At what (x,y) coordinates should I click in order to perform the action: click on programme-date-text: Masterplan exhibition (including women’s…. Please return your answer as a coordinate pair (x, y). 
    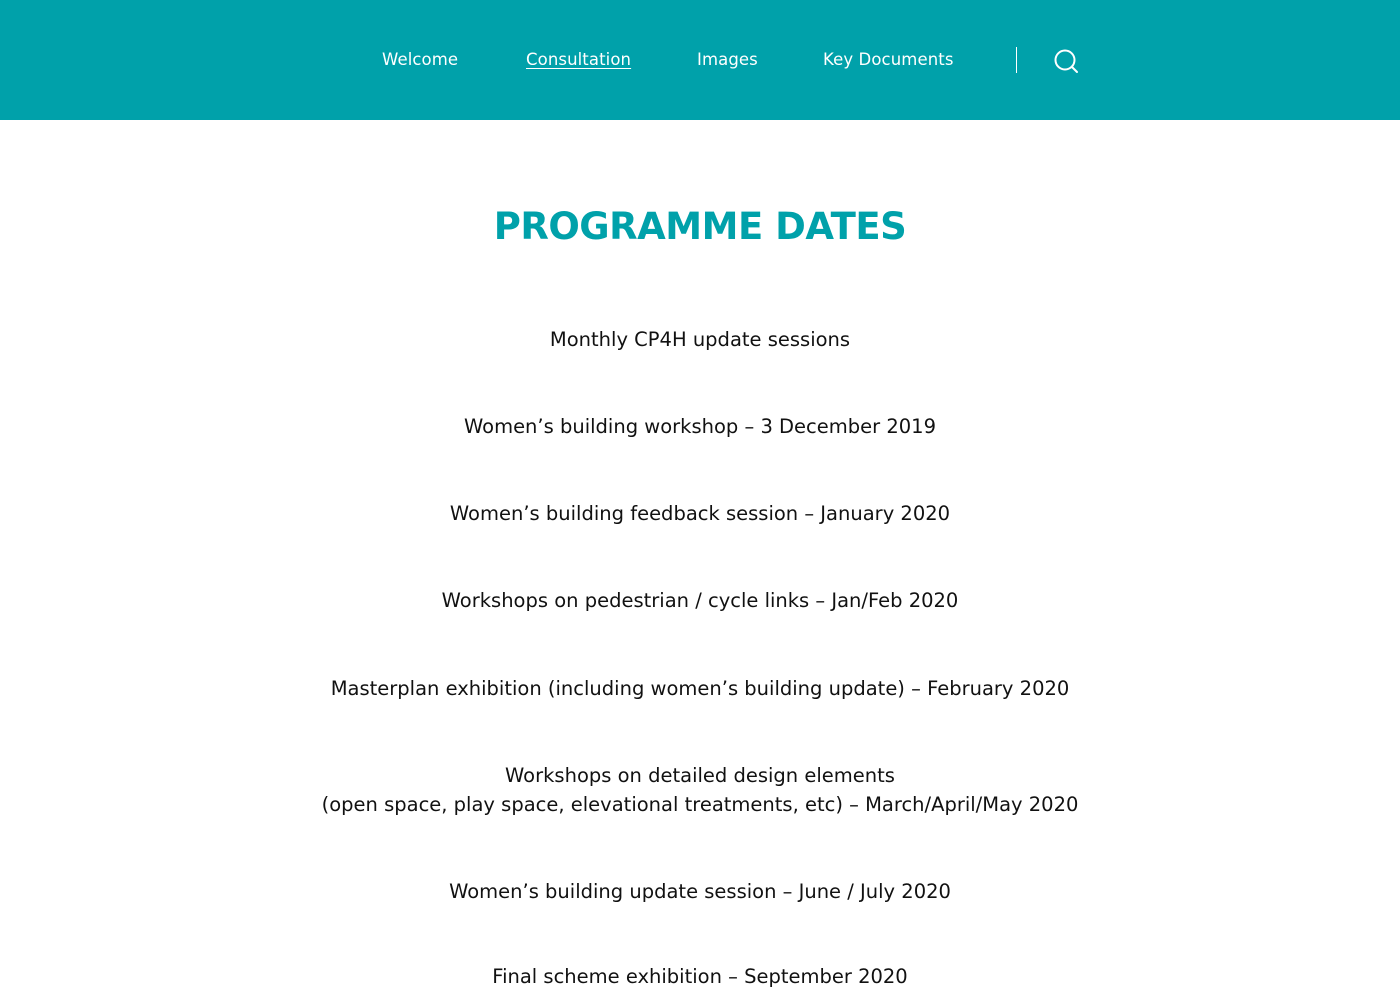
    Looking at the image, I should click on (700, 688).